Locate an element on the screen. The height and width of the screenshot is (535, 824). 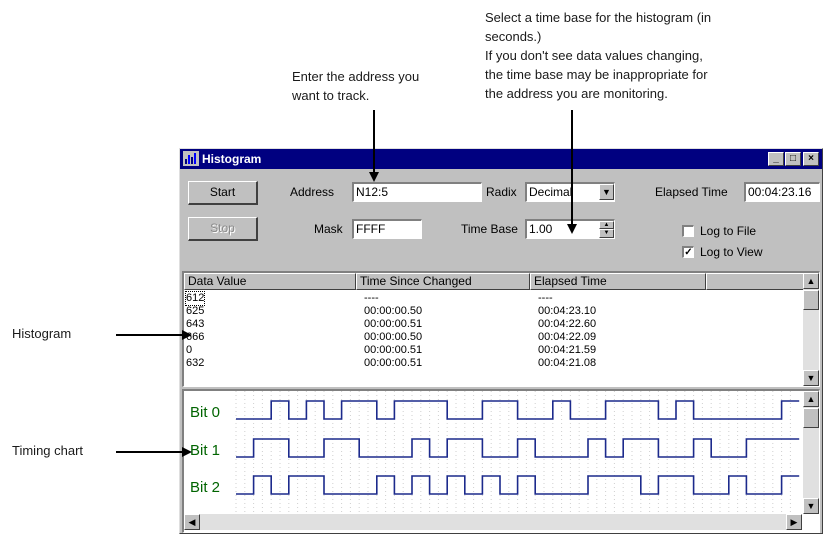
mask-input: FFFF is located at coordinates (387, 229).